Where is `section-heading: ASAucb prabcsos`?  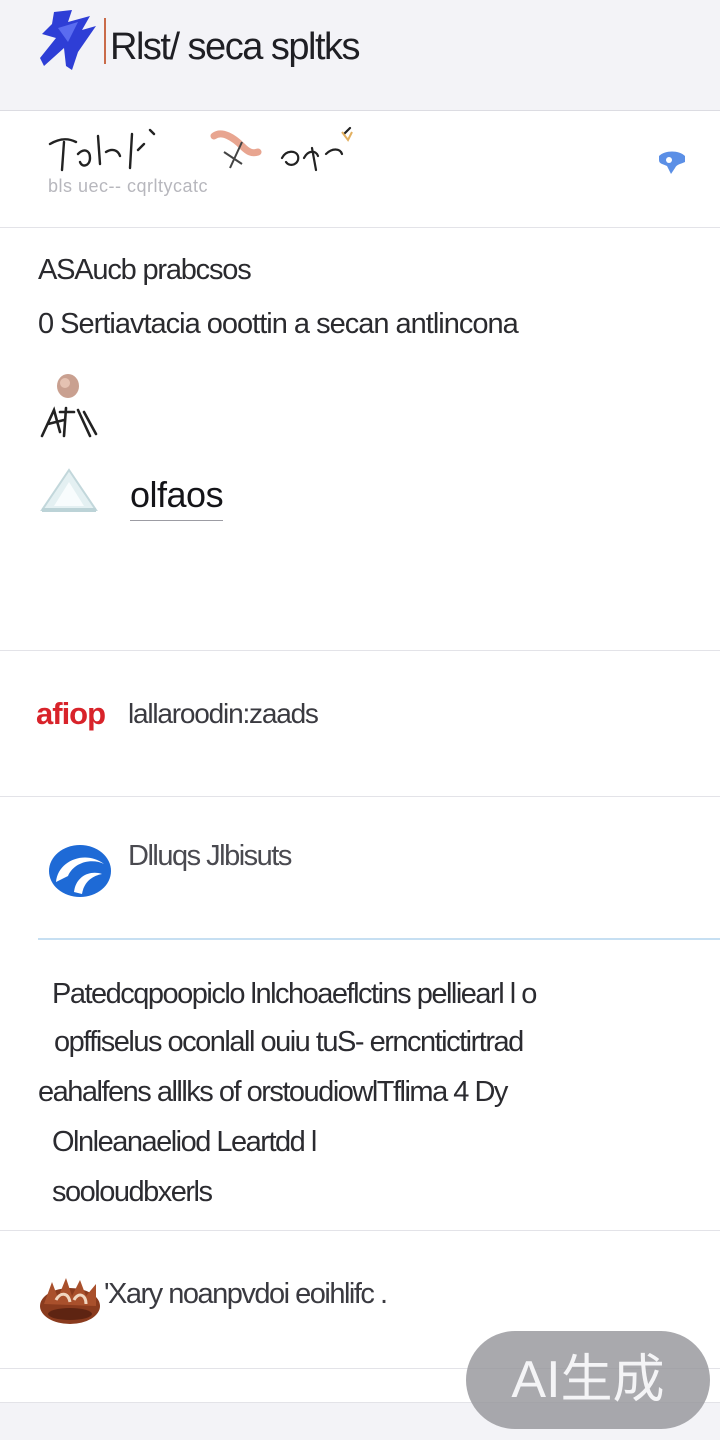
section-heading: ASAucb prabcsos is located at coordinates (145, 270).